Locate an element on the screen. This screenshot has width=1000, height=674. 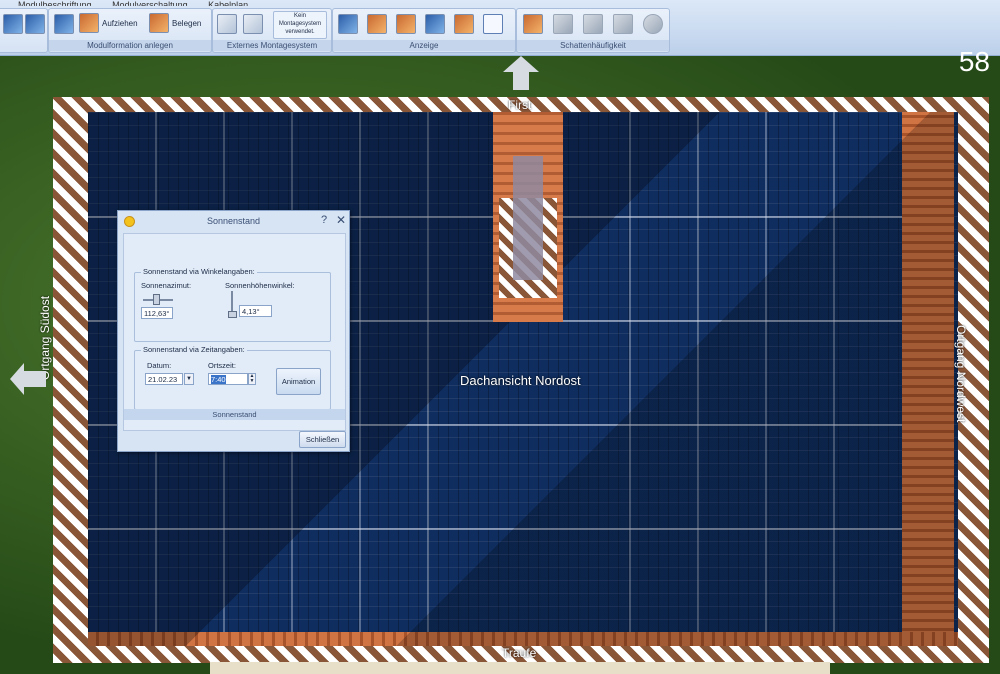
module-icon is located at coordinates (13, 24).